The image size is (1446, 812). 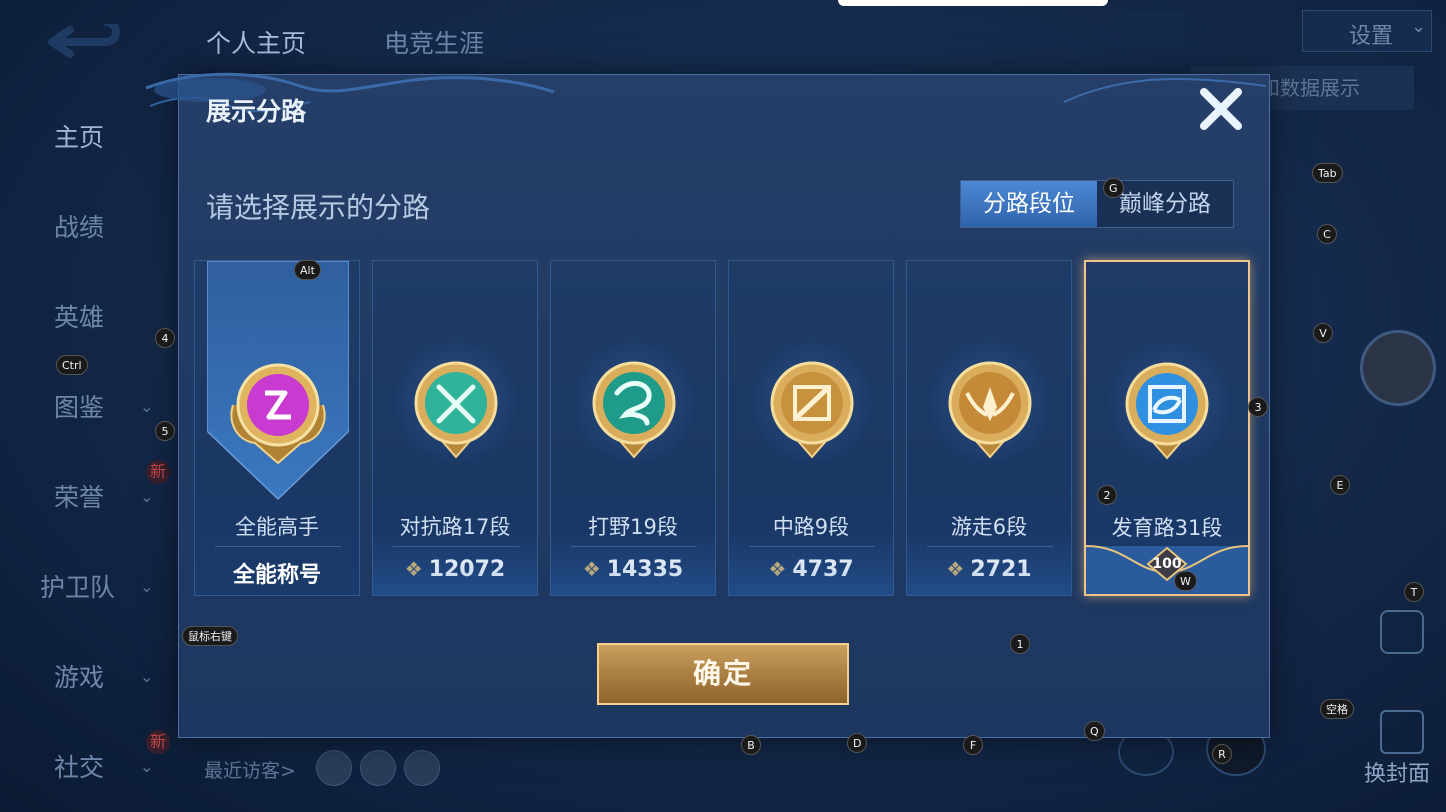 I want to click on nav-item-records: 战绩, so click(x=87, y=226).